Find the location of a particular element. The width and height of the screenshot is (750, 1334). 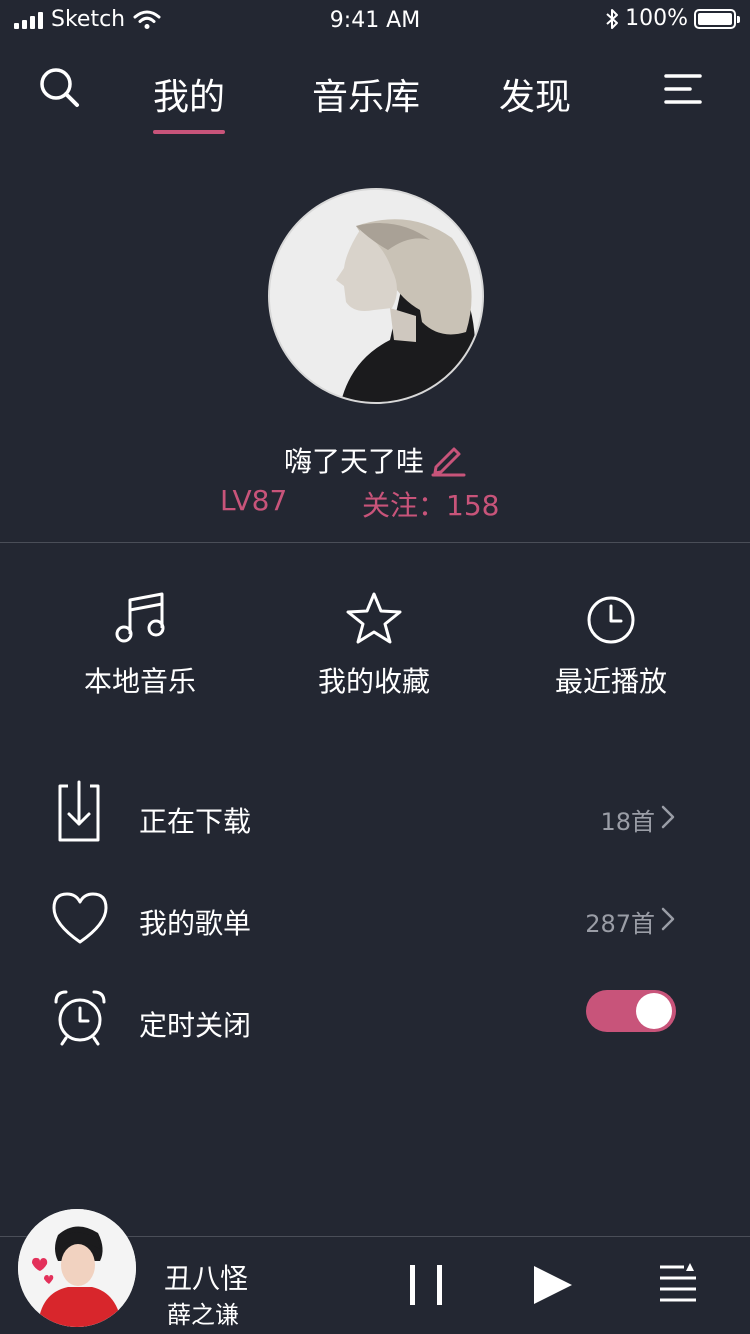

avatar-portrait is located at coordinates (376, 296).